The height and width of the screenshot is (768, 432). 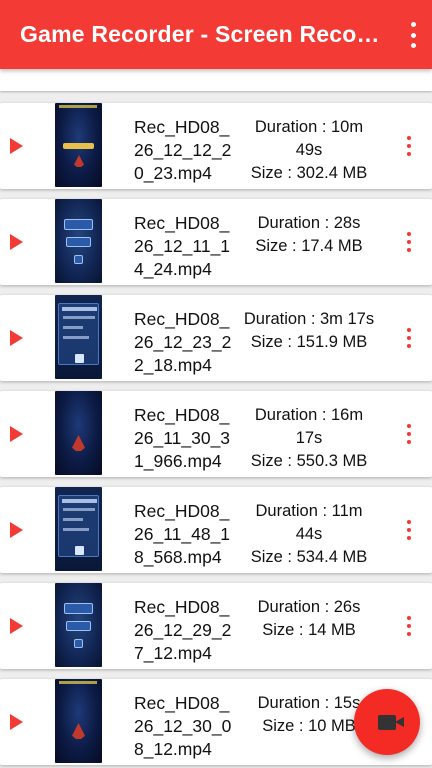 What do you see at coordinates (309, 173) in the screenshot?
I see `size-text: Size : 302.4 MB` at bounding box center [309, 173].